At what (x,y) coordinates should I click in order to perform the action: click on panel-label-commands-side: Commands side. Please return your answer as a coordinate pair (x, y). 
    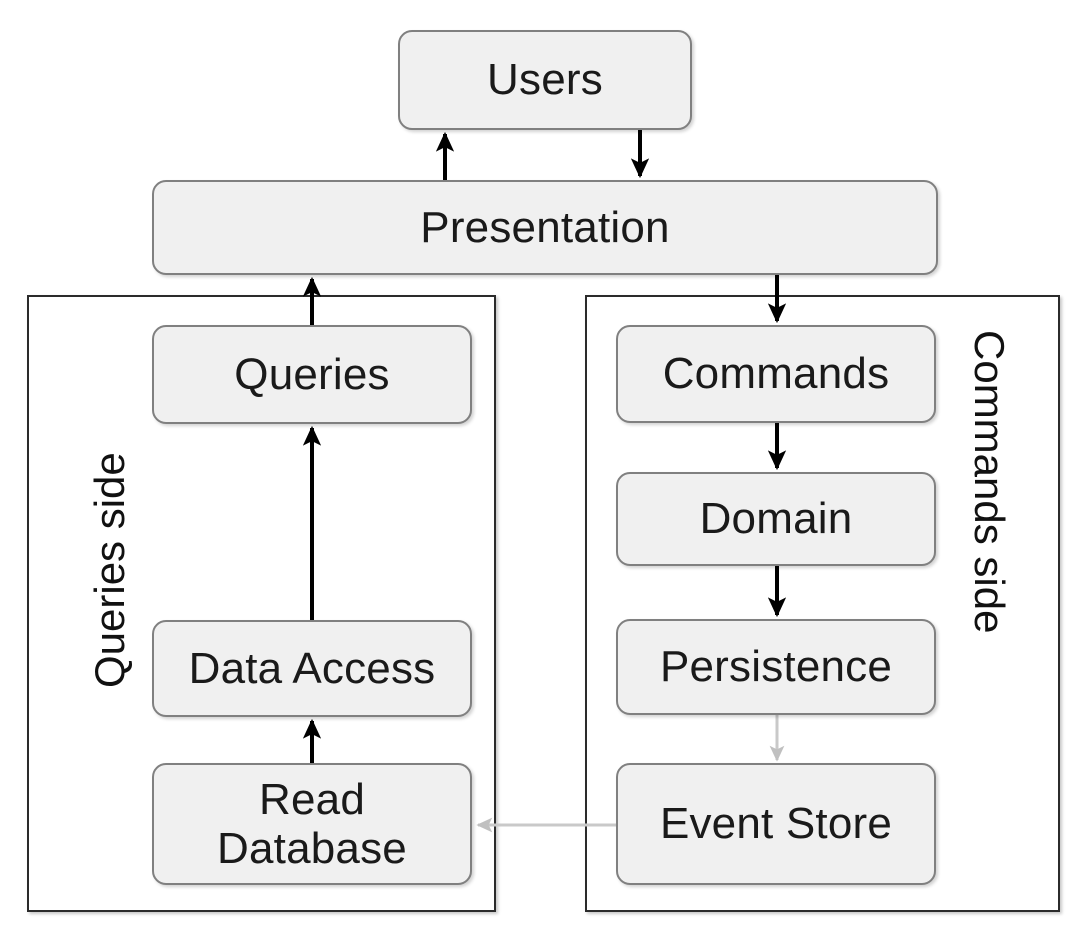
    Looking at the image, I should click on (989, 482).